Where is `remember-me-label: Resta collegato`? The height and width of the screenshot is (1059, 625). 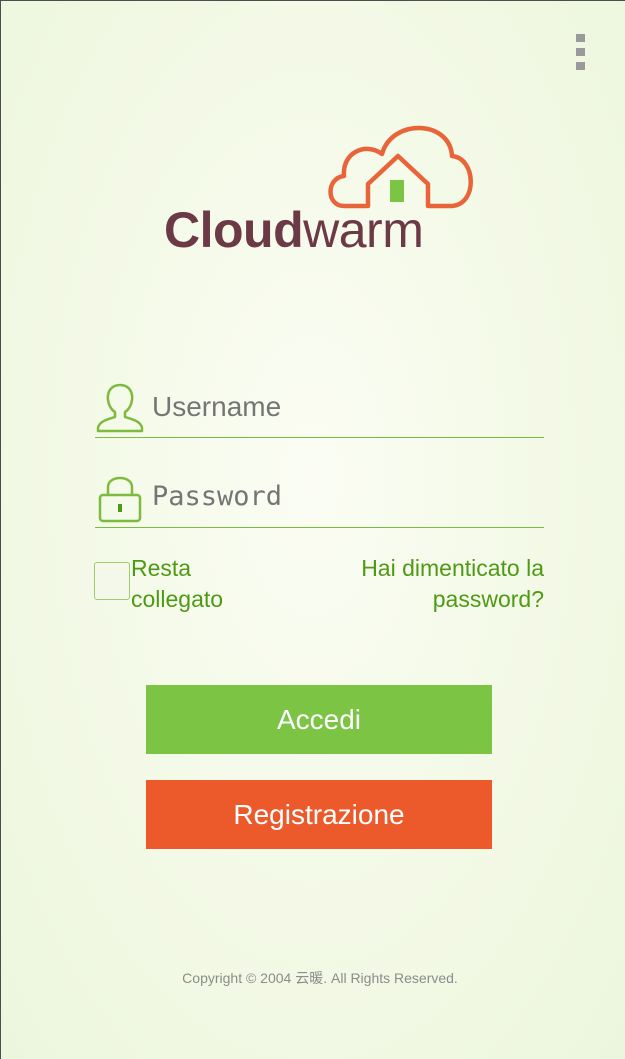
remember-me-label: Resta collegato is located at coordinates (206, 584).